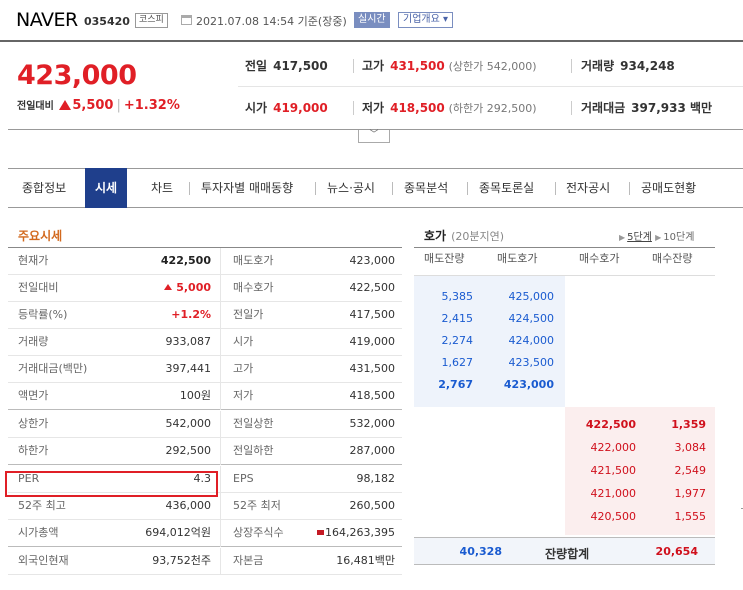  Describe the element at coordinates (187, 288) in the screenshot. I see `quote-value: 5,000` at that location.